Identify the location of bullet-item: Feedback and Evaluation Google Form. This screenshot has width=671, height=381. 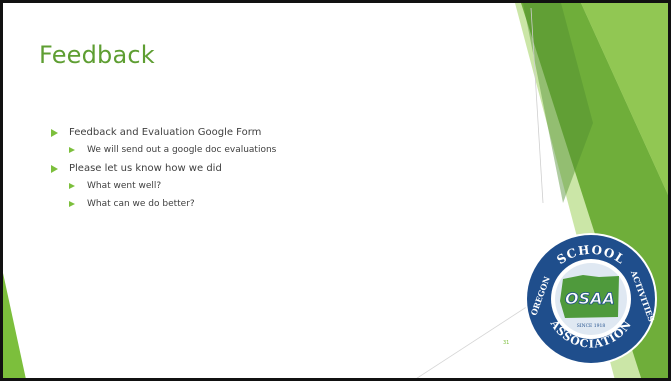
(163, 133).